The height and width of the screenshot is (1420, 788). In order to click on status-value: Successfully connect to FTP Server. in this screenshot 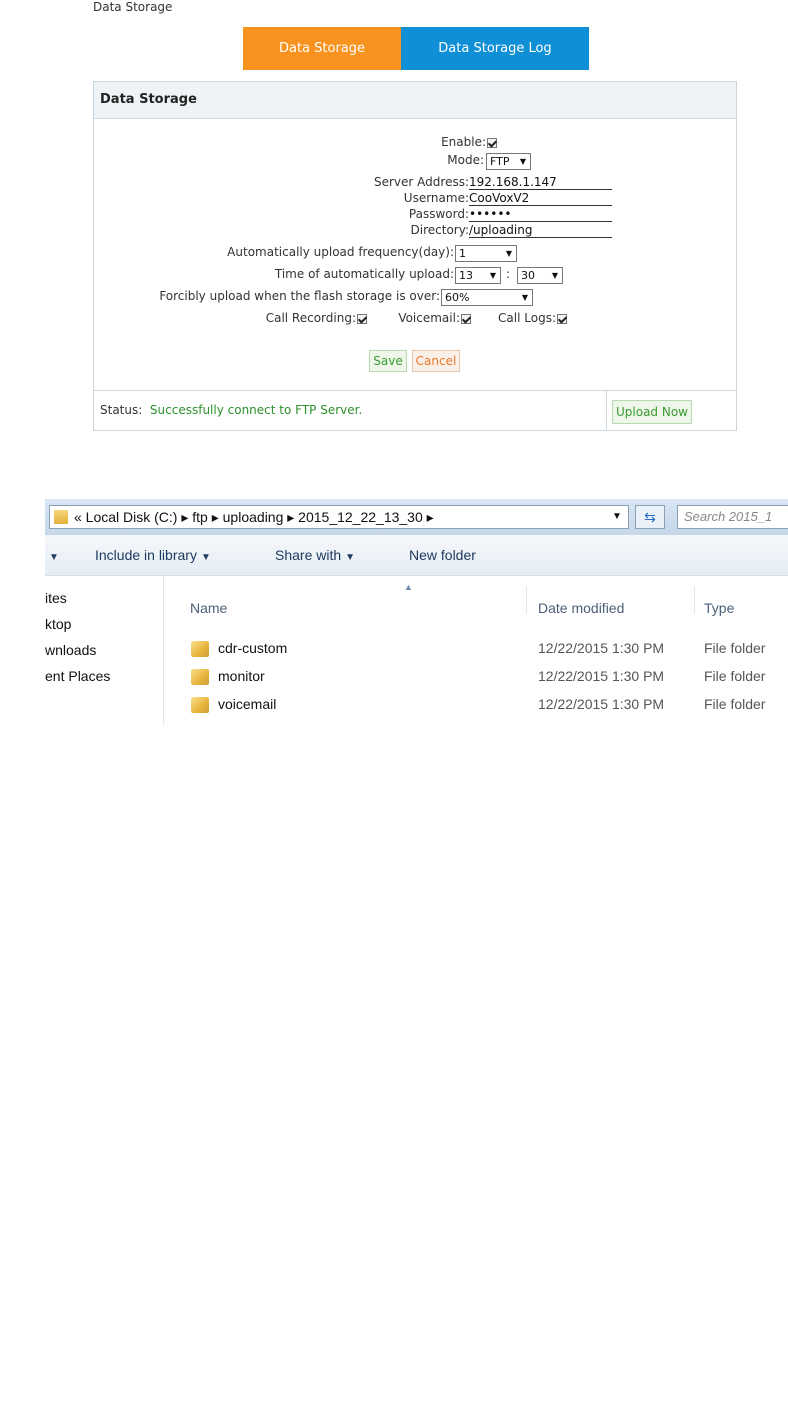, I will do `click(256, 410)`.